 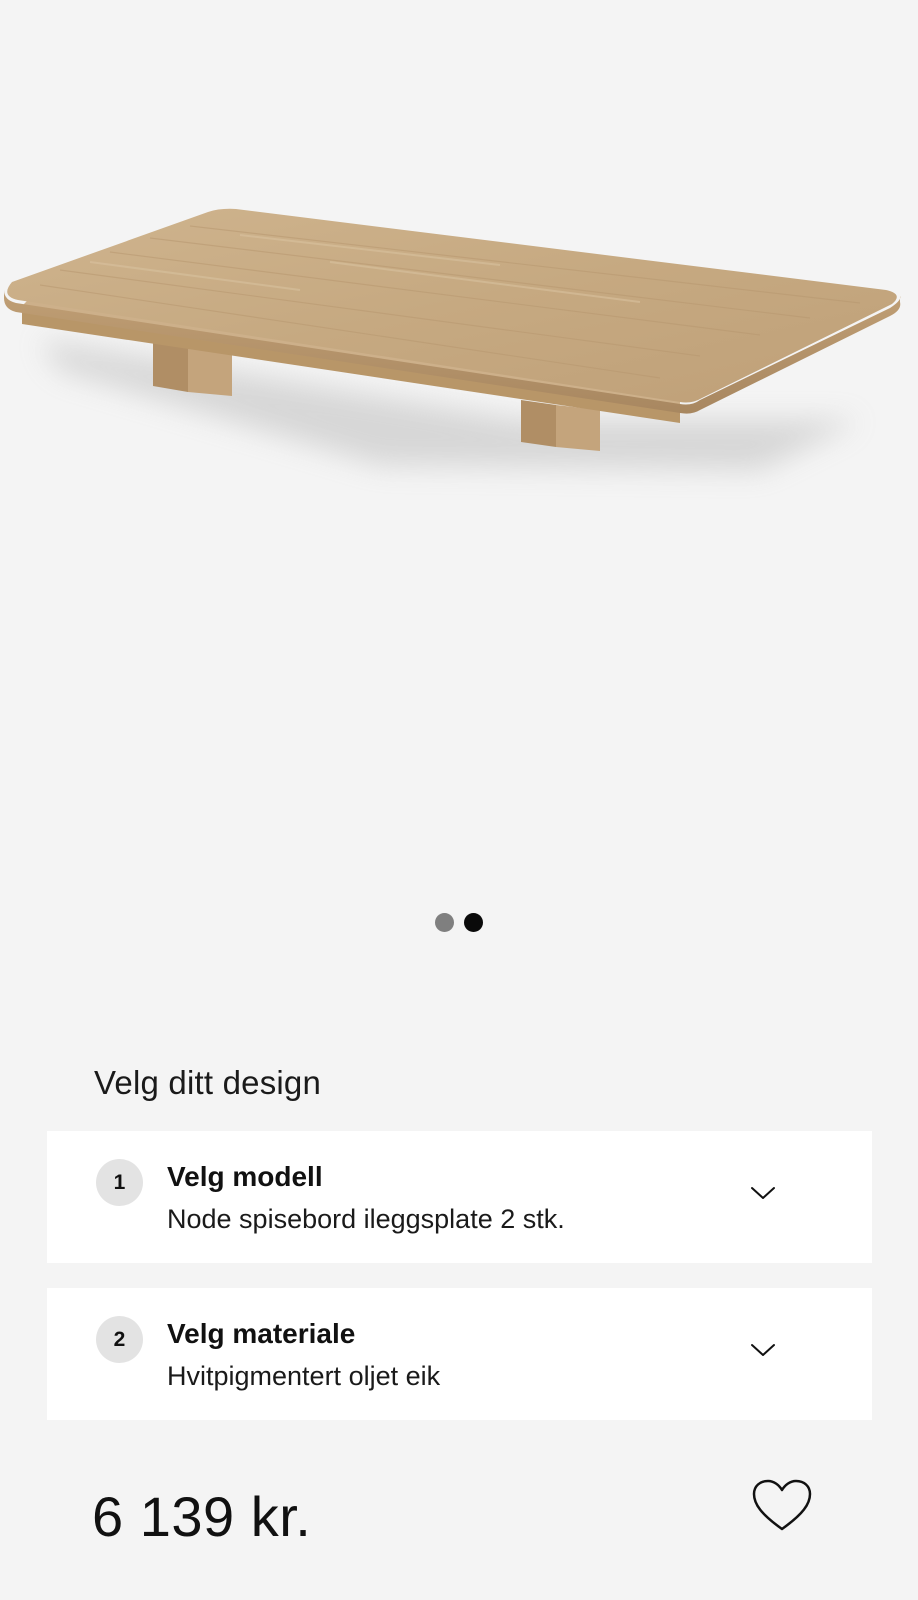 What do you see at coordinates (202, 1516) in the screenshot?
I see `price: 6 139 kr.` at bounding box center [202, 1516].